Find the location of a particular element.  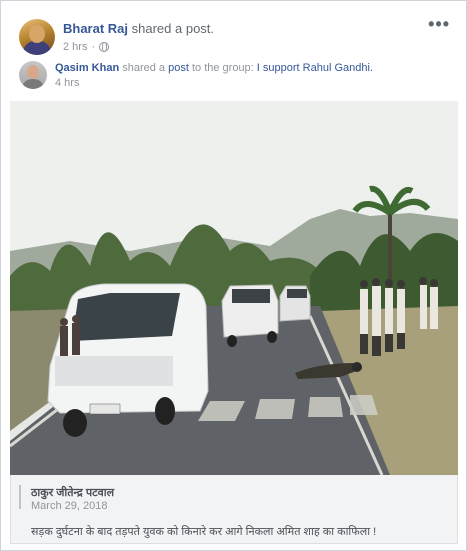

globe-icon is located at coordinates (104, 47).